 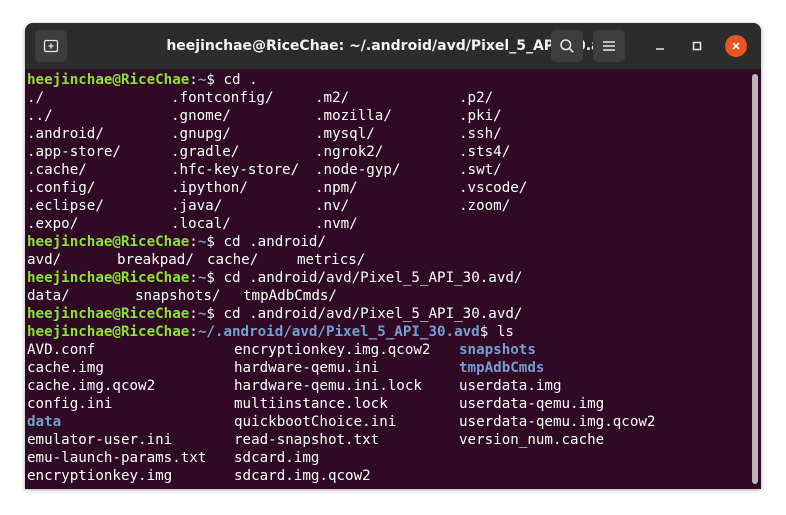 What do you see at coordinates (480, 134) in the screenshot?
I see `terminal-text: .ssh/` at bounding box center [480, 134].